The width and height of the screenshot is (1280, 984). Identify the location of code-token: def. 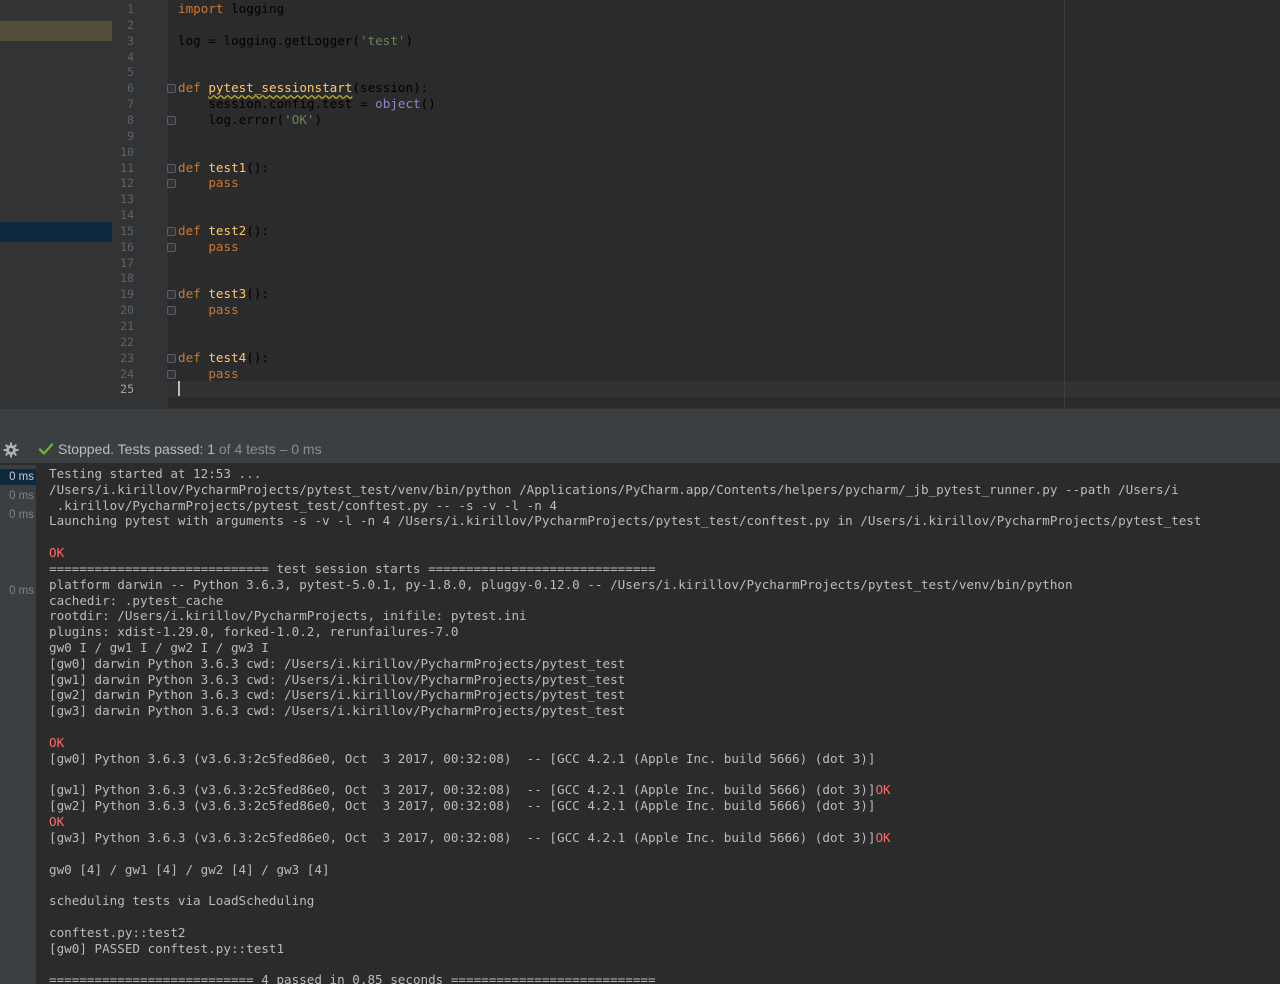
(193, 167).